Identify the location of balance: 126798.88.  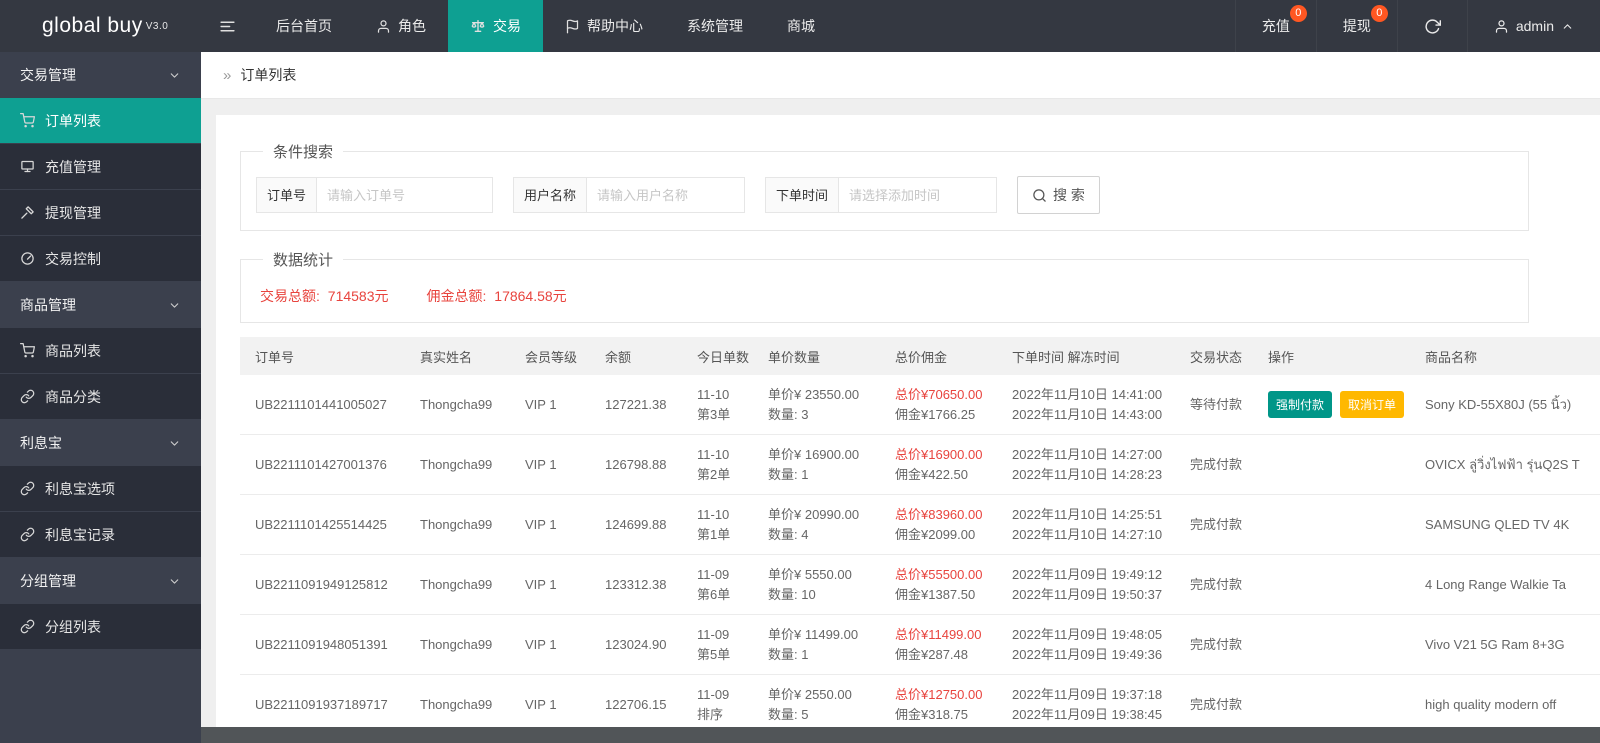
(636, 464).